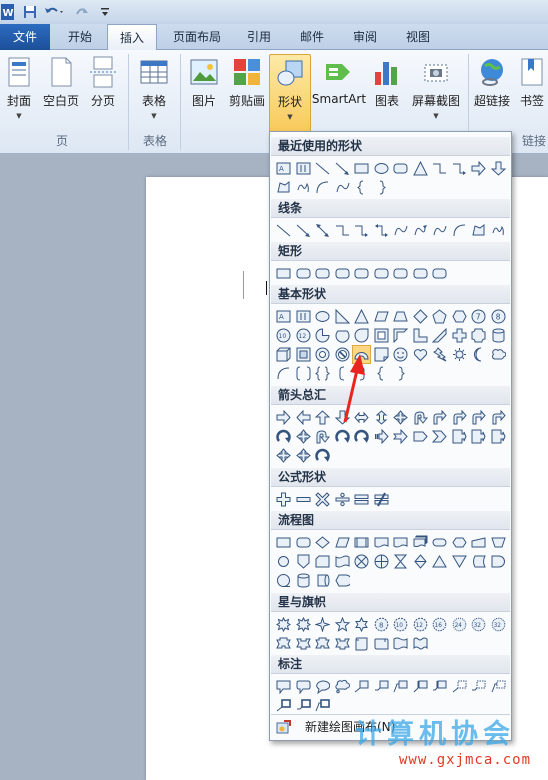 The width and height of the screenshot is (548, 780). What do you see at coordinates (342, 580) in the screenshot?
I see `shape-display-icon` at bounding box center [342, 580].